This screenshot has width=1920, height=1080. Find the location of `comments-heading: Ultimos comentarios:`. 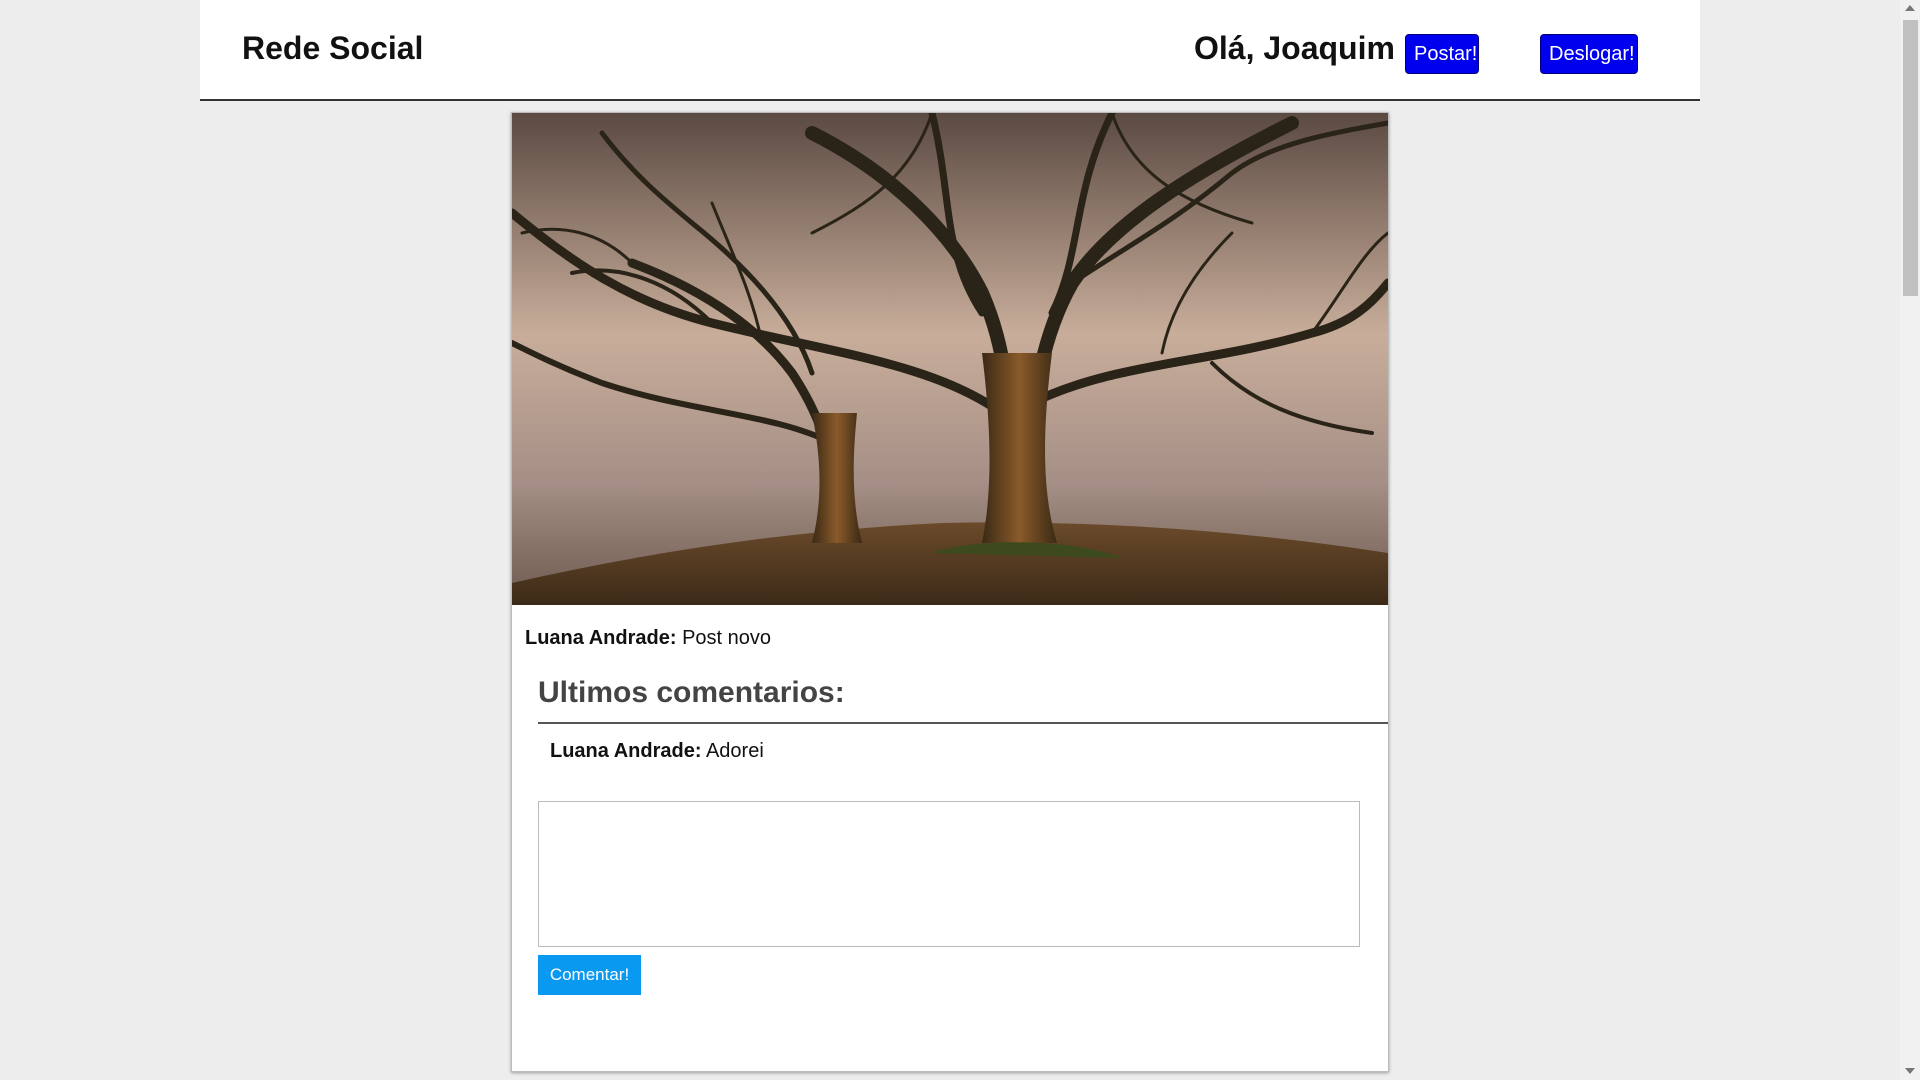

comments-heading: Ultimos comentarios: is located at coordinates (691, 692).